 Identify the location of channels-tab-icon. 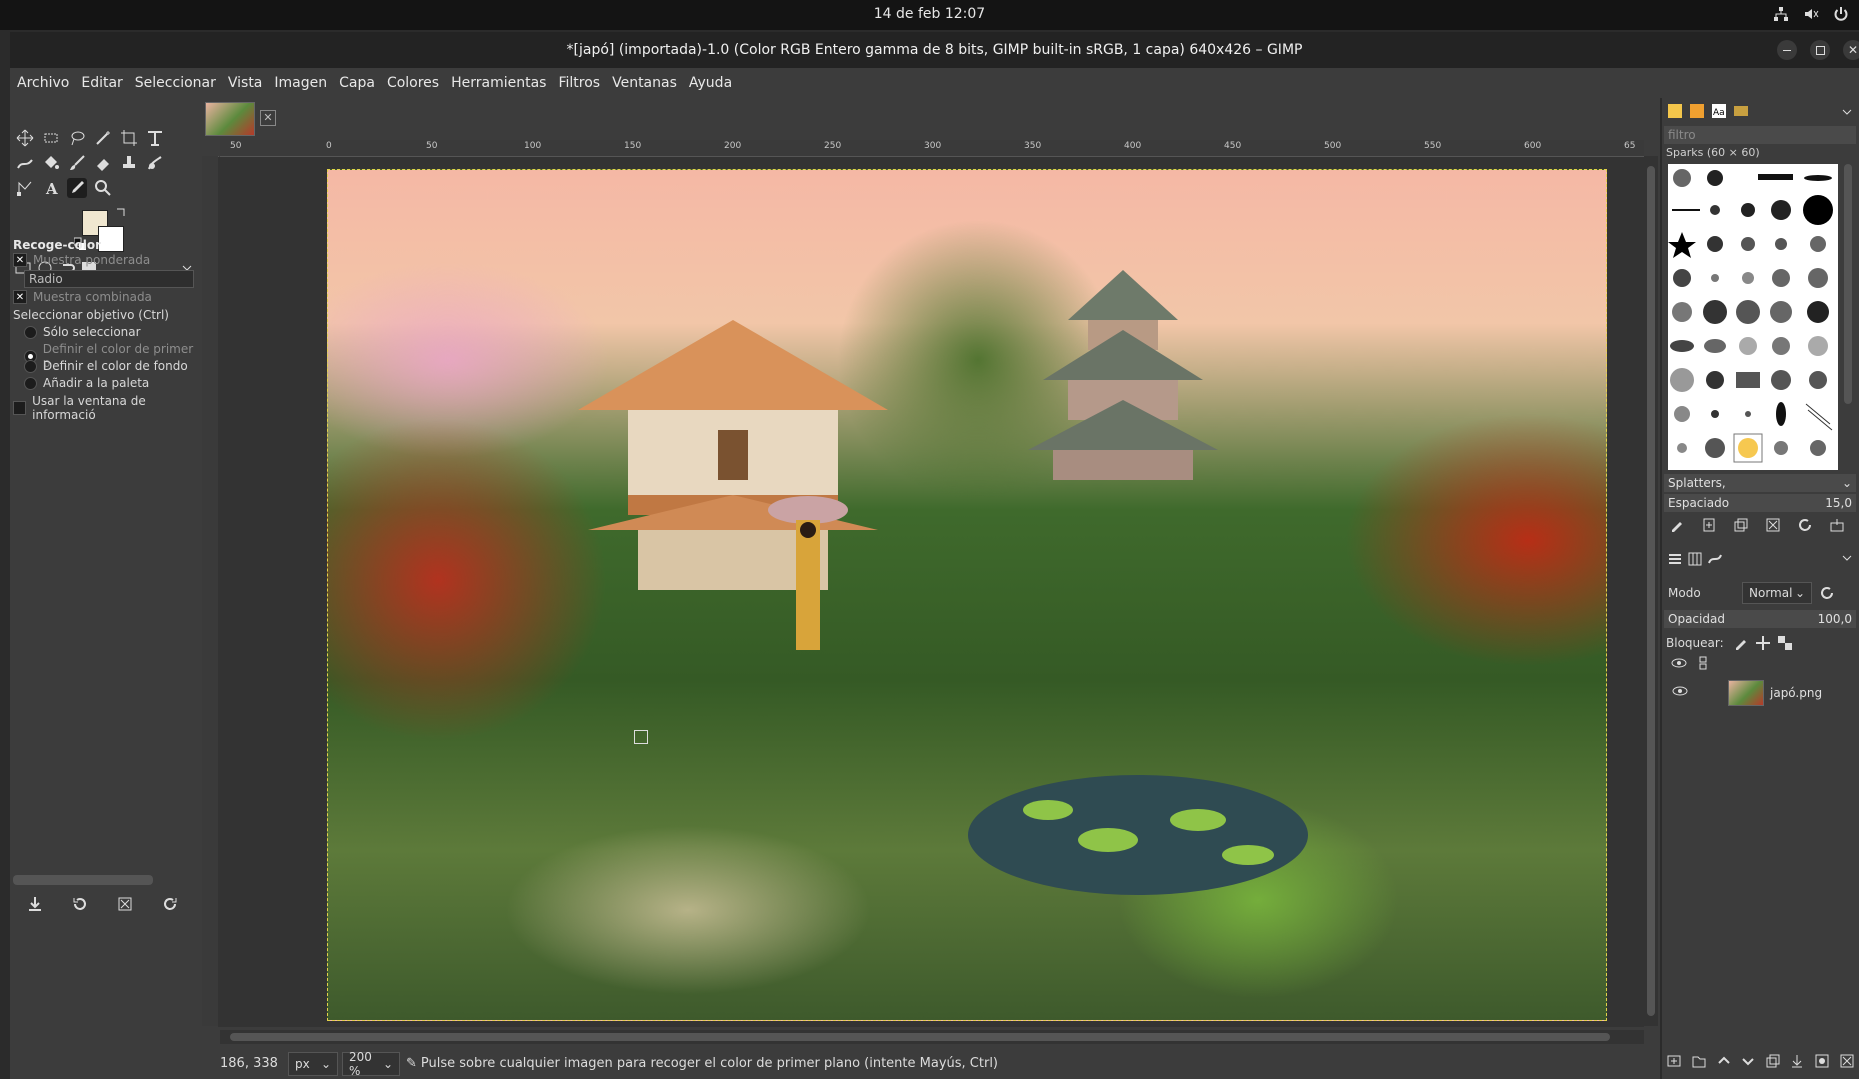
(1695, 559).